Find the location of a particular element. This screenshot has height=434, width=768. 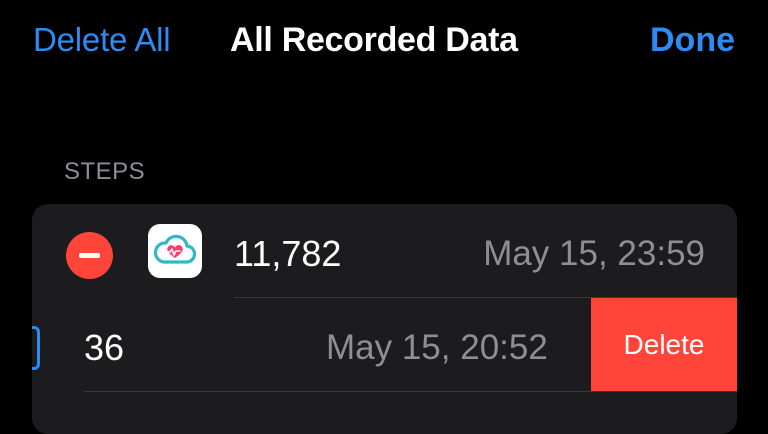

page-title: All Recorded Data is located at coordinates (374, 40).